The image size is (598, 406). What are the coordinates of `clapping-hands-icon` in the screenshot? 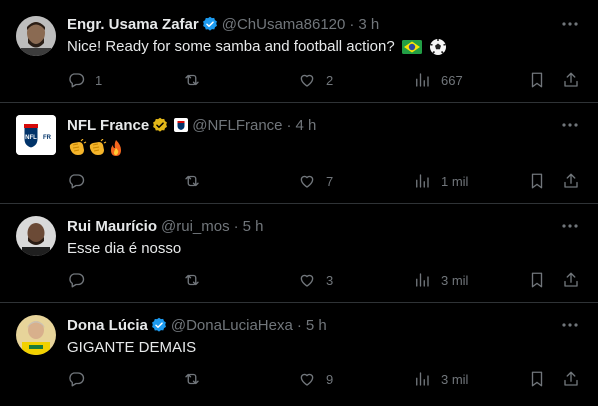 It's located at (98, 147).